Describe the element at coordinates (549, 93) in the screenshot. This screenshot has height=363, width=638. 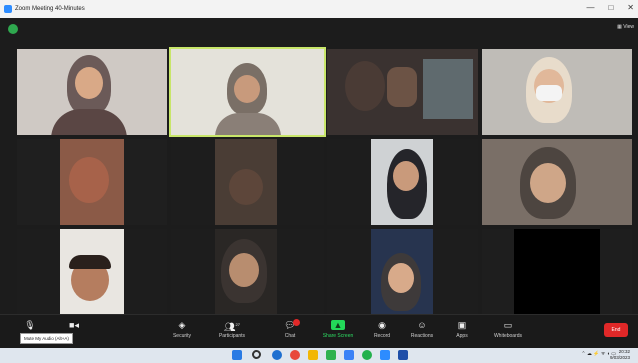
I see `face-mask` at that location.